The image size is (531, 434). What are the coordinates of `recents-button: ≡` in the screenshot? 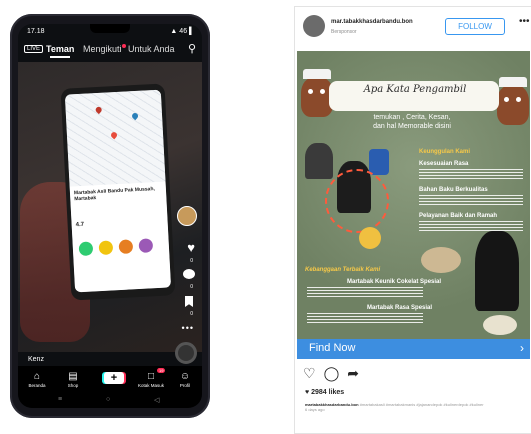 It's located at (60, 399).